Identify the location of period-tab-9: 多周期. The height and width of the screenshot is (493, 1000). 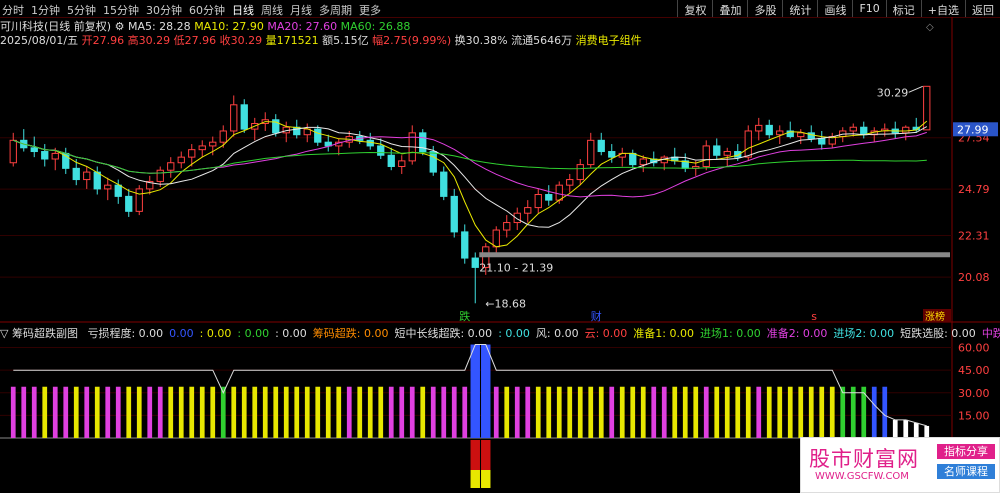
(335, 10).